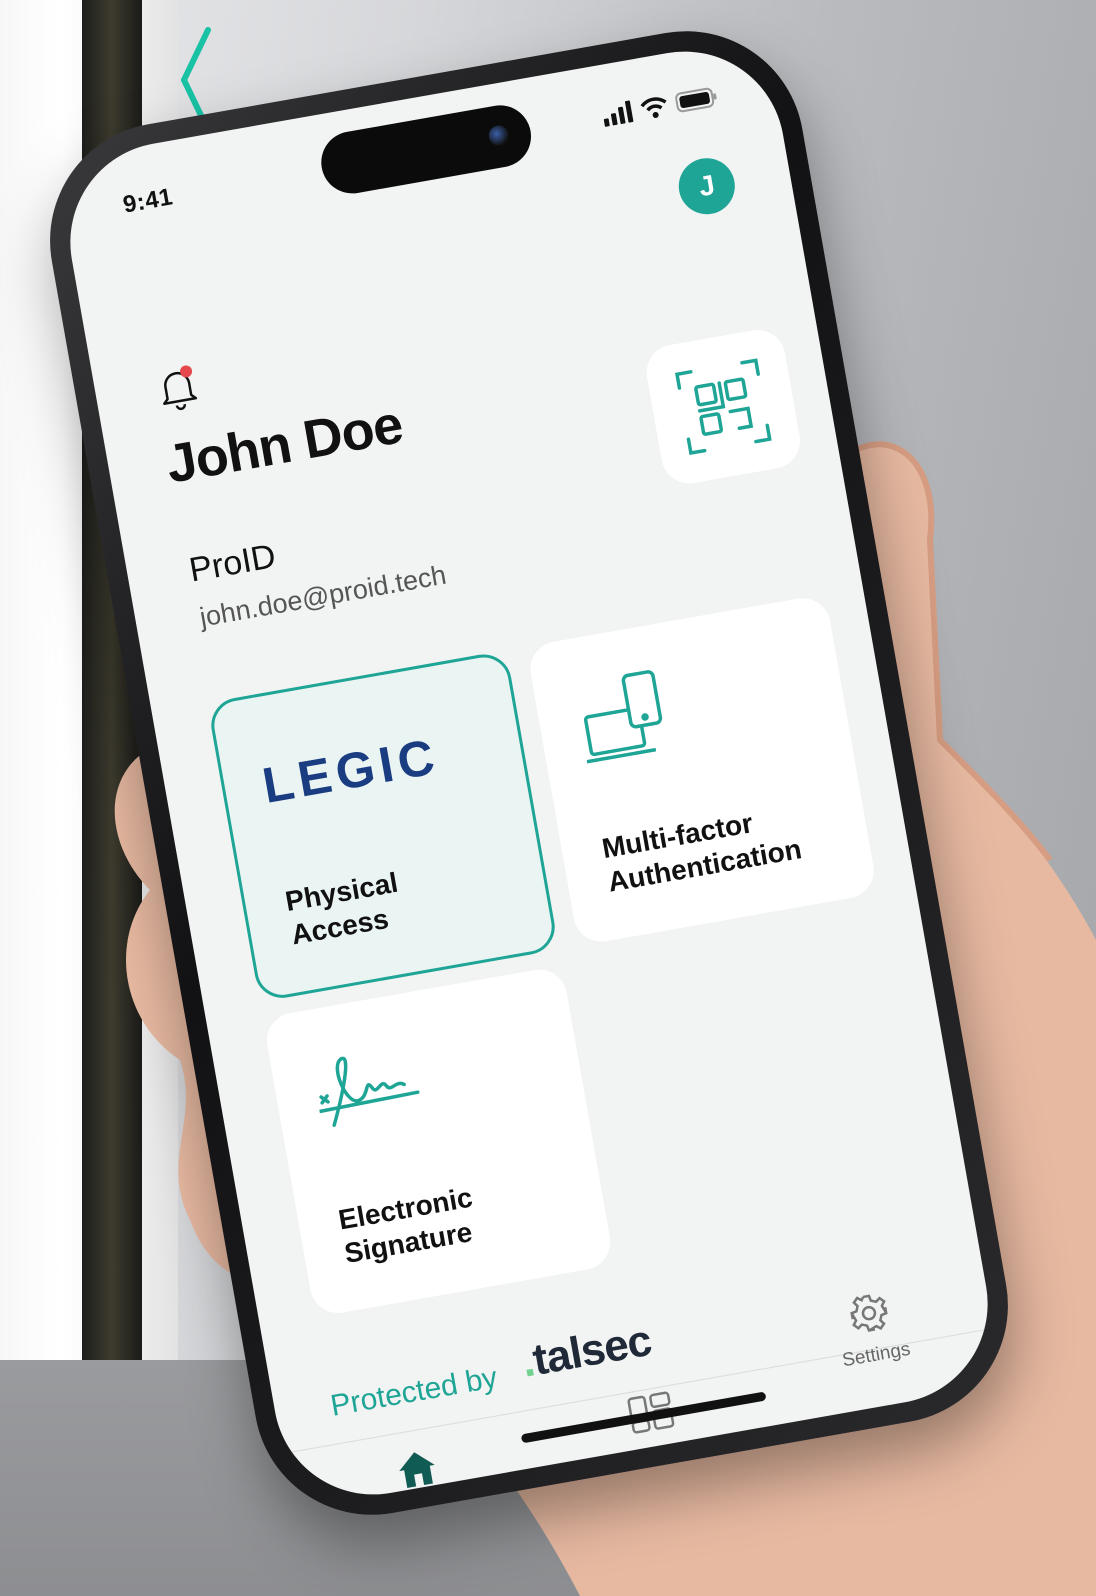 This screenshot has height=1596, width=1096. I want to click on qr-scan-button, so click(723, 406).